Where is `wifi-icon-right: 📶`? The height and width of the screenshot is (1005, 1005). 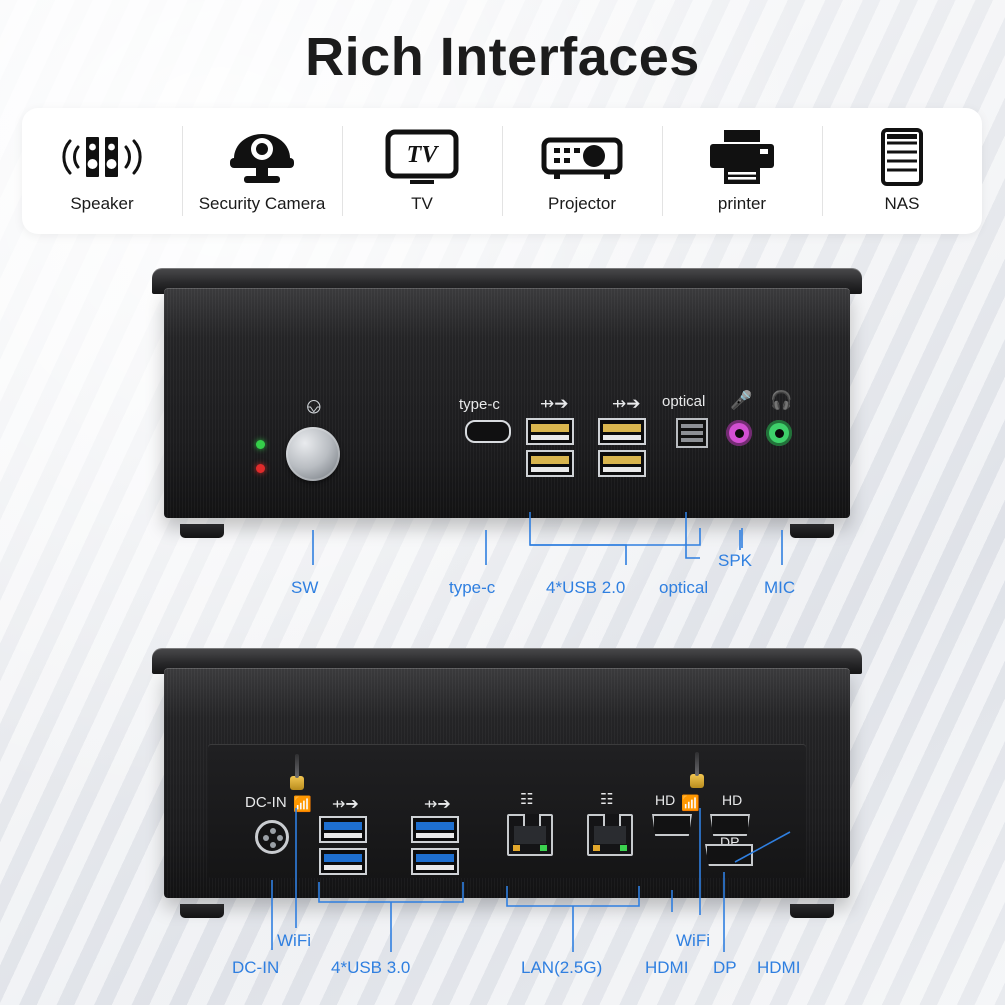
wifi-icon-right: 📶 is located at coordinates (690, 803).